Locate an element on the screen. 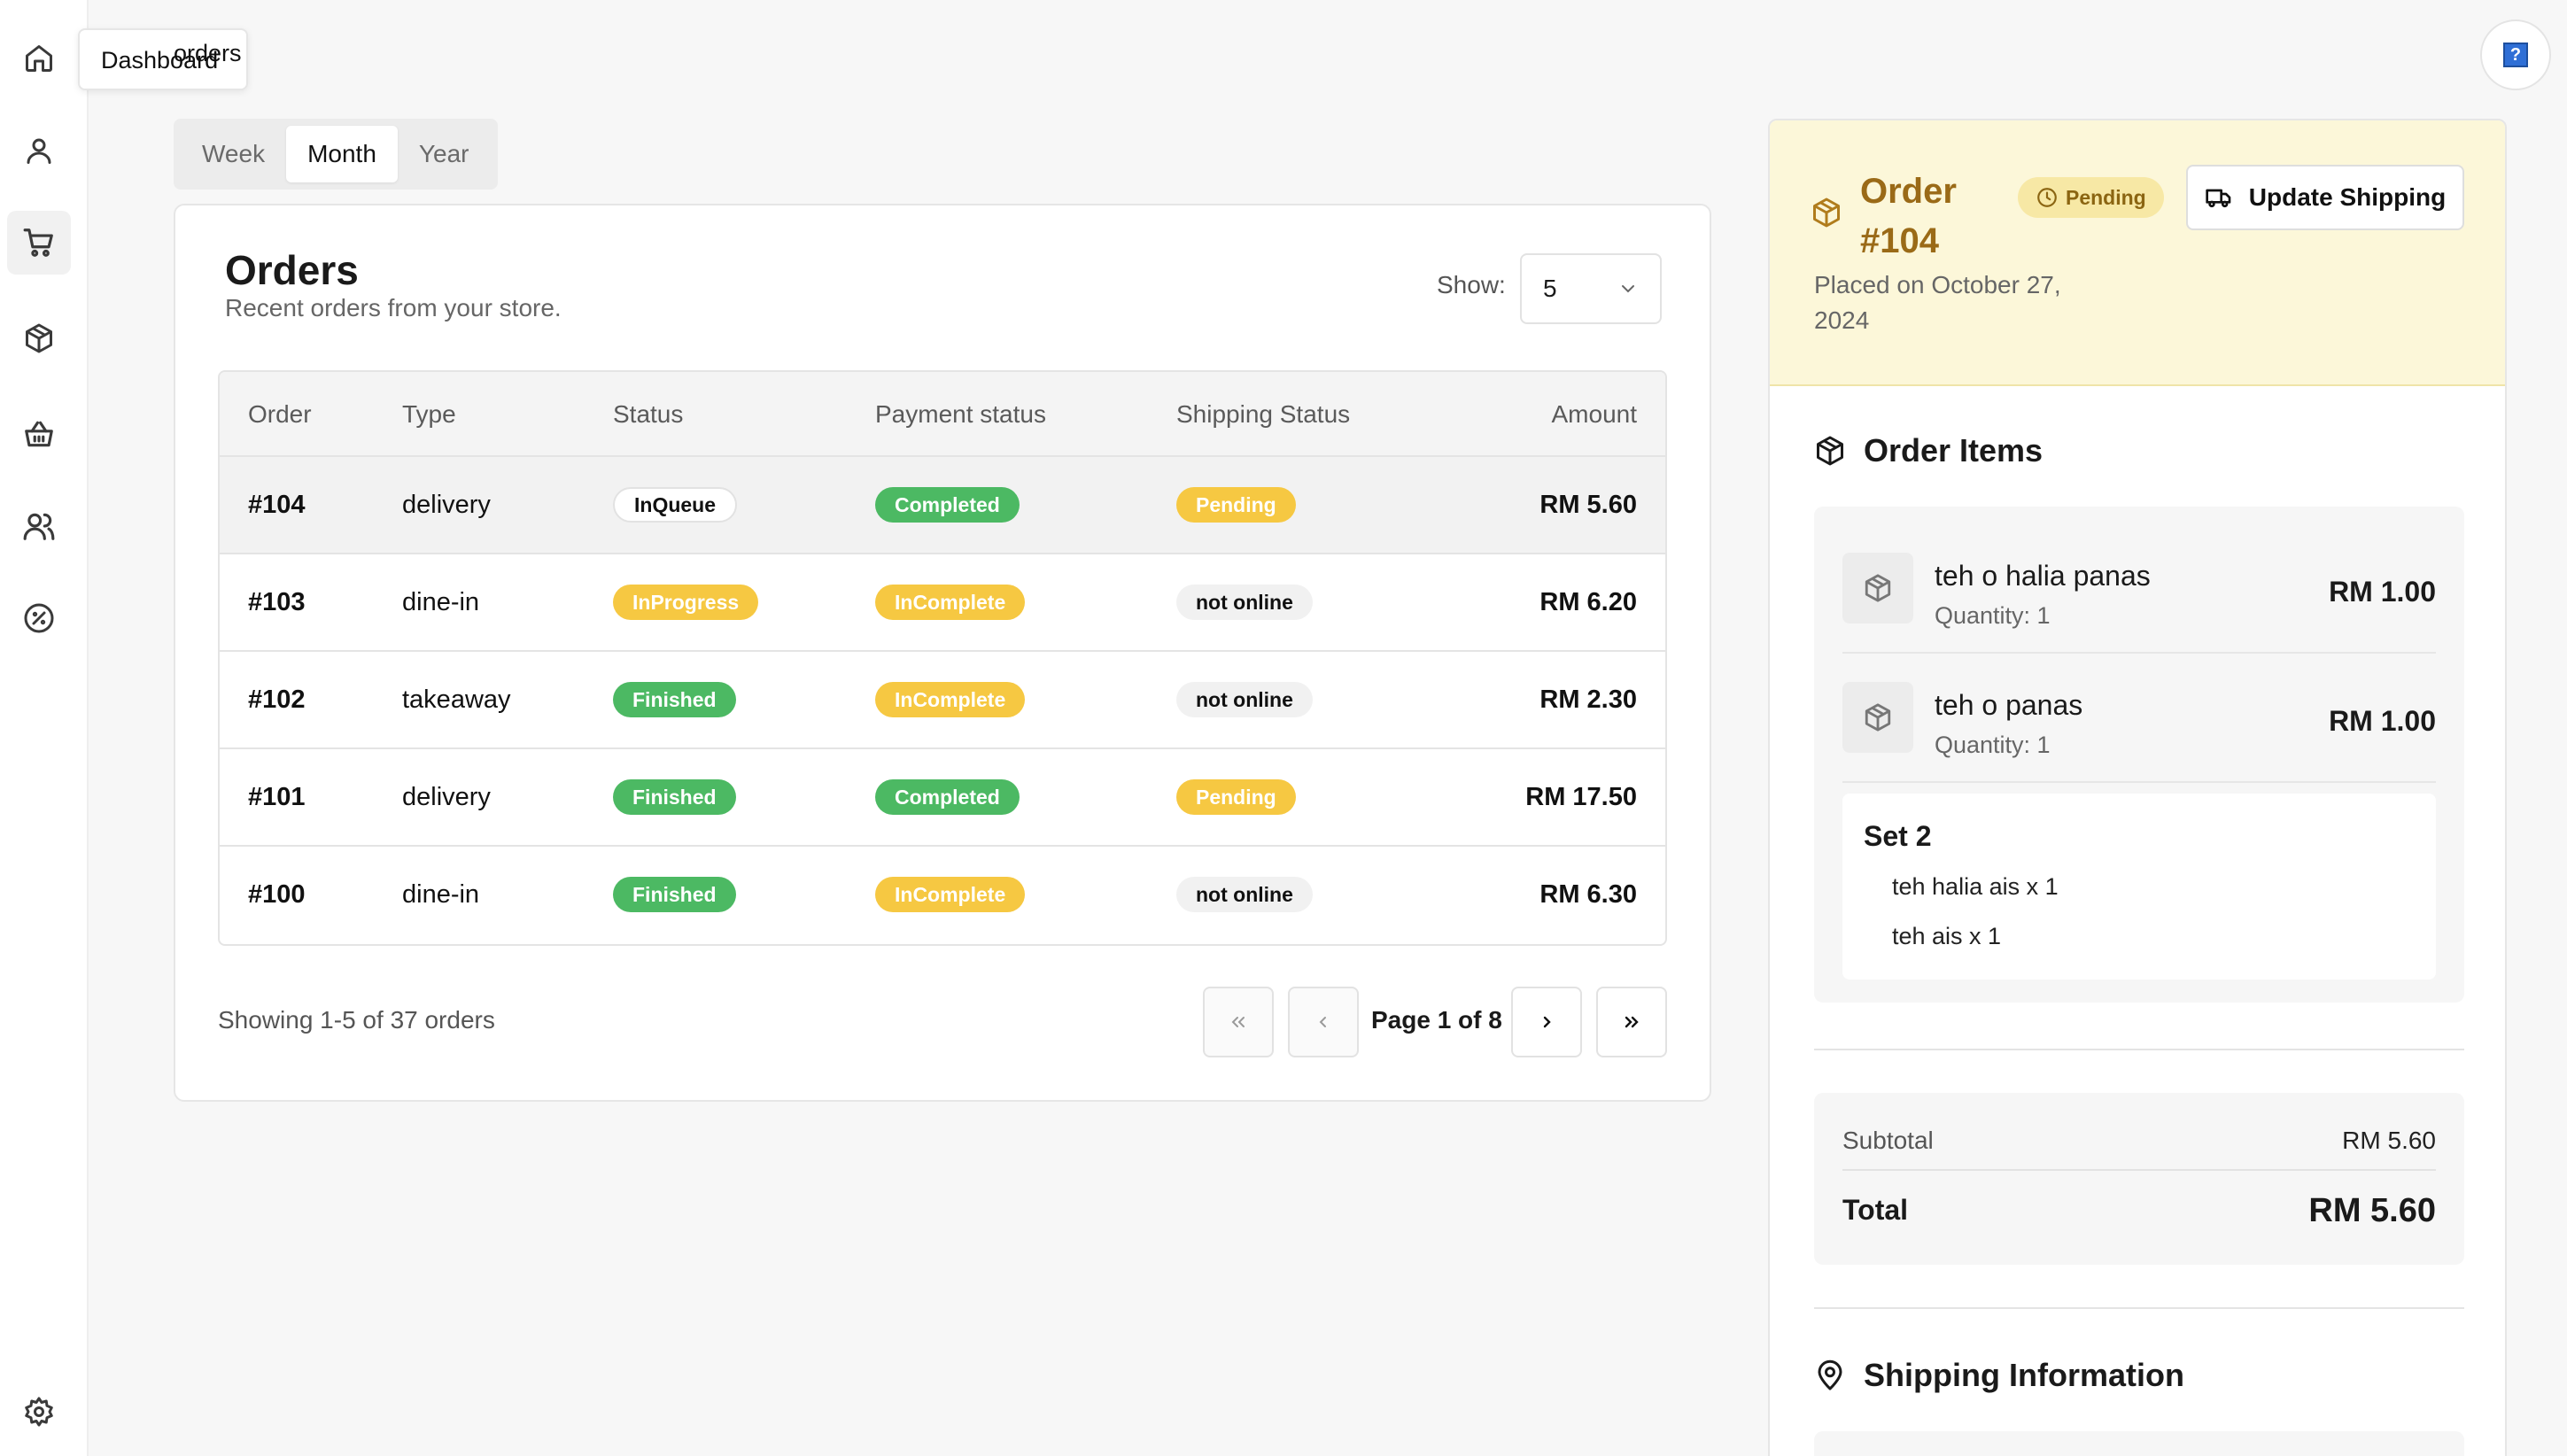 The height and width of the screenshot is (1456, 2567). sidebar-item-discounts is located at coordinates (39, 618).